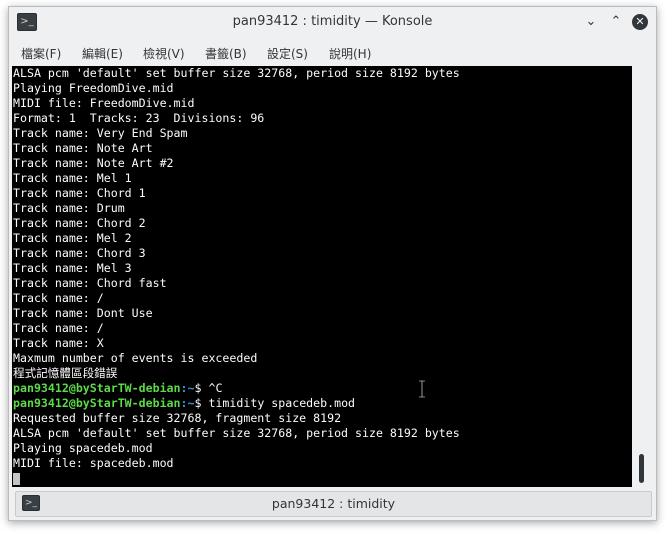 This screenshot has width=668, height=533. I want to click on terminal-line: Track name: Chord fast, so click(90, 283).